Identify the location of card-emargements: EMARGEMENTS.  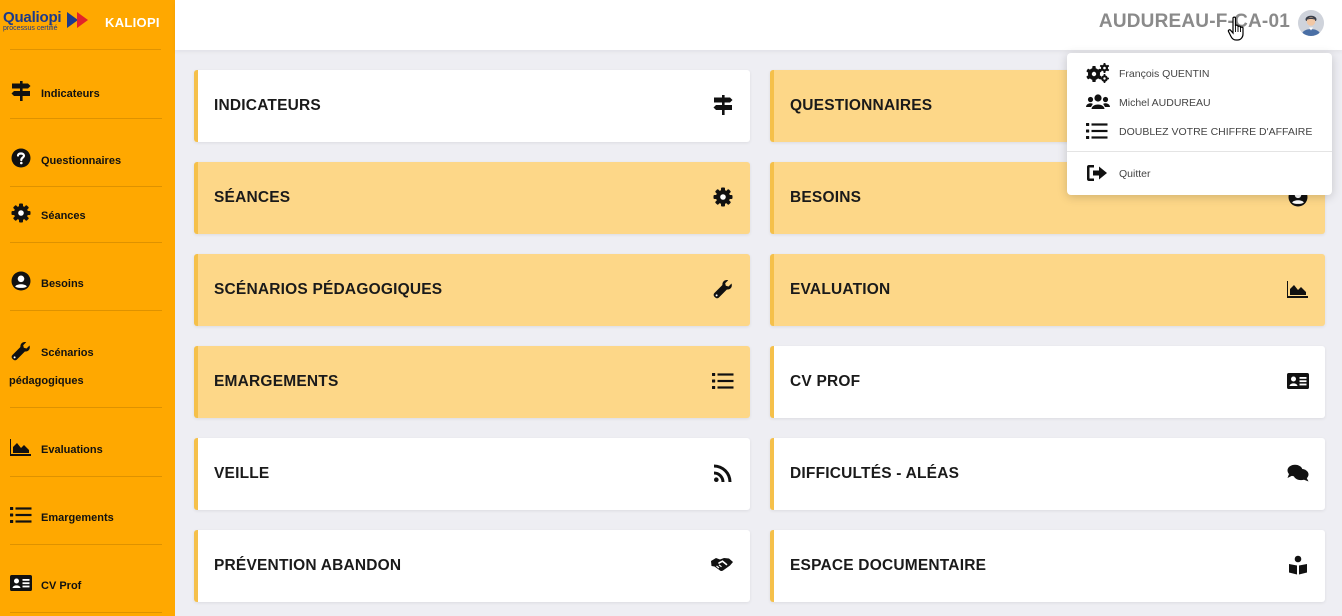
(472, 382).